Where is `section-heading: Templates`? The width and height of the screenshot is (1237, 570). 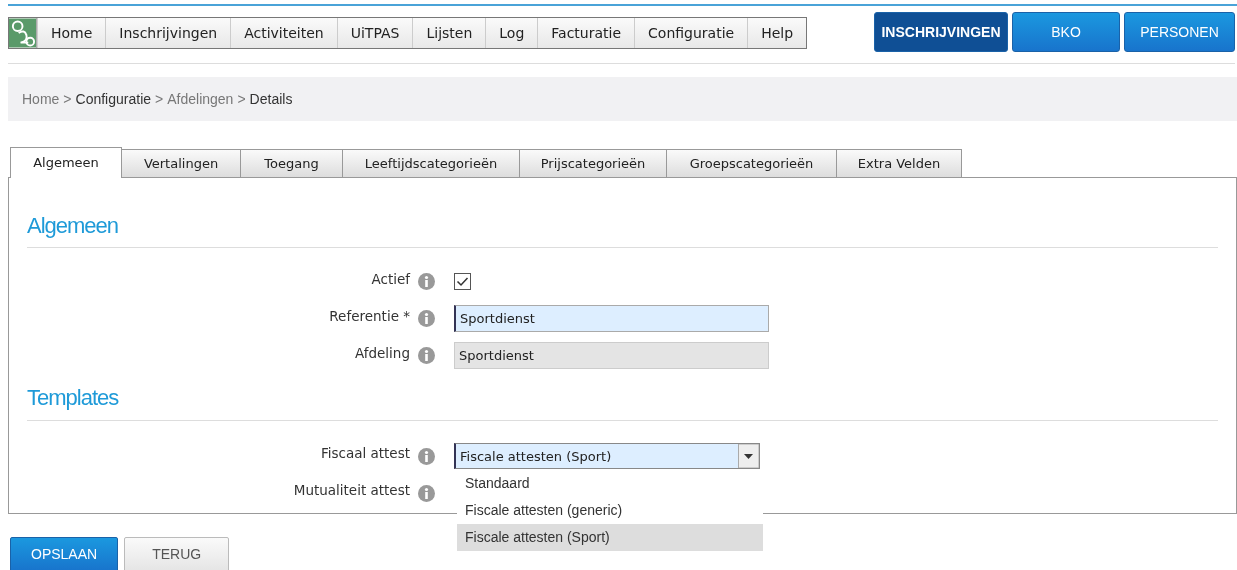 section-heading: Templates is located at coordinates (622, 403).